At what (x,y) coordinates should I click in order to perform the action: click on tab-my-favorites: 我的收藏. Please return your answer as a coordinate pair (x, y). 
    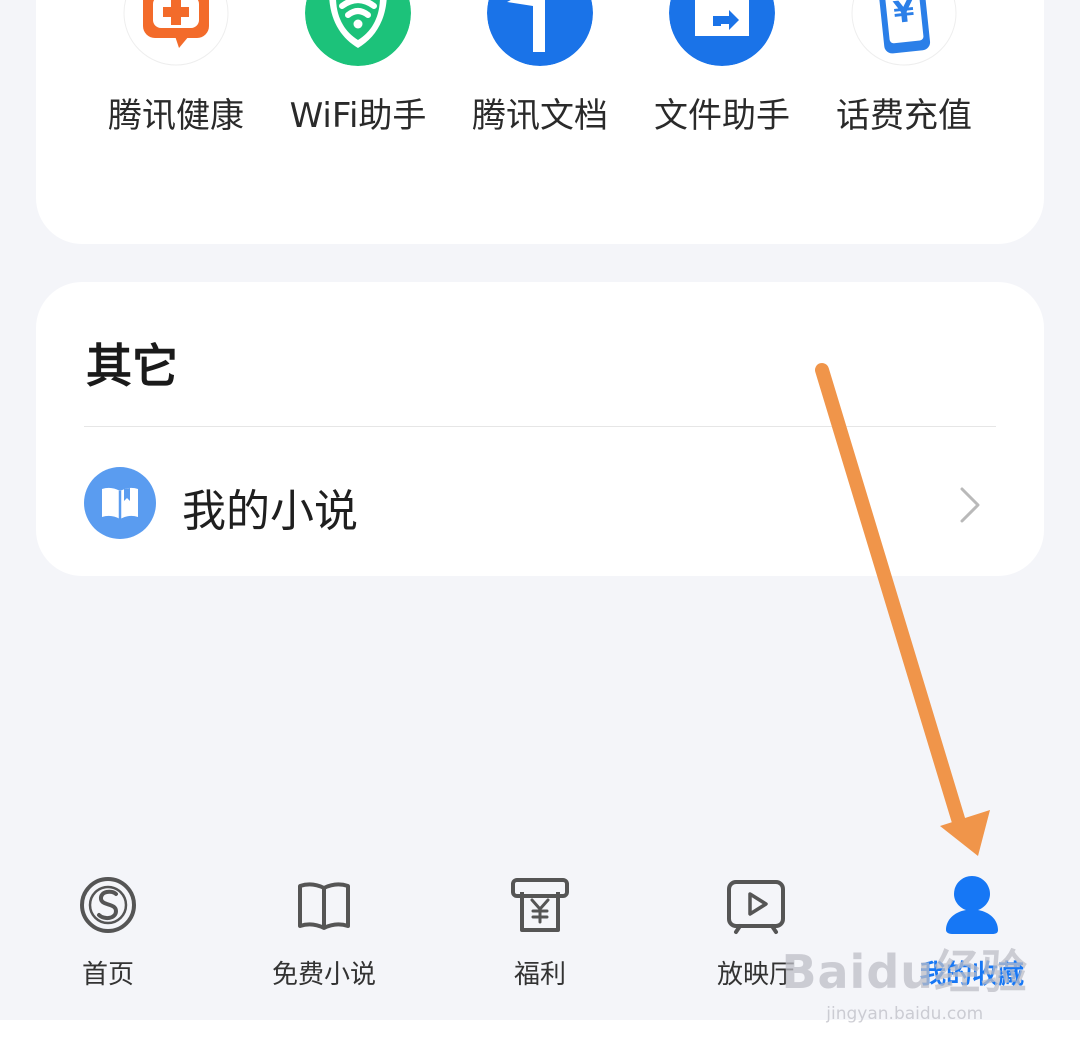
    Looking at the image, I should click on (972, 935).